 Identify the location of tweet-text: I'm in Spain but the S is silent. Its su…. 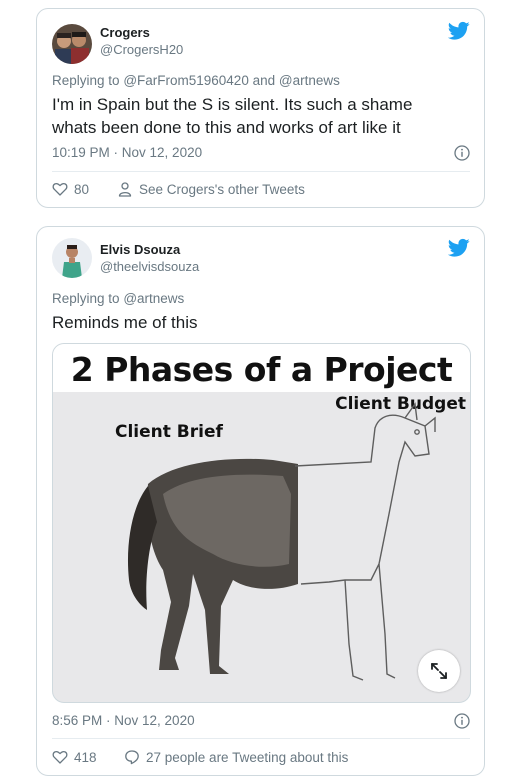
(261, 116).